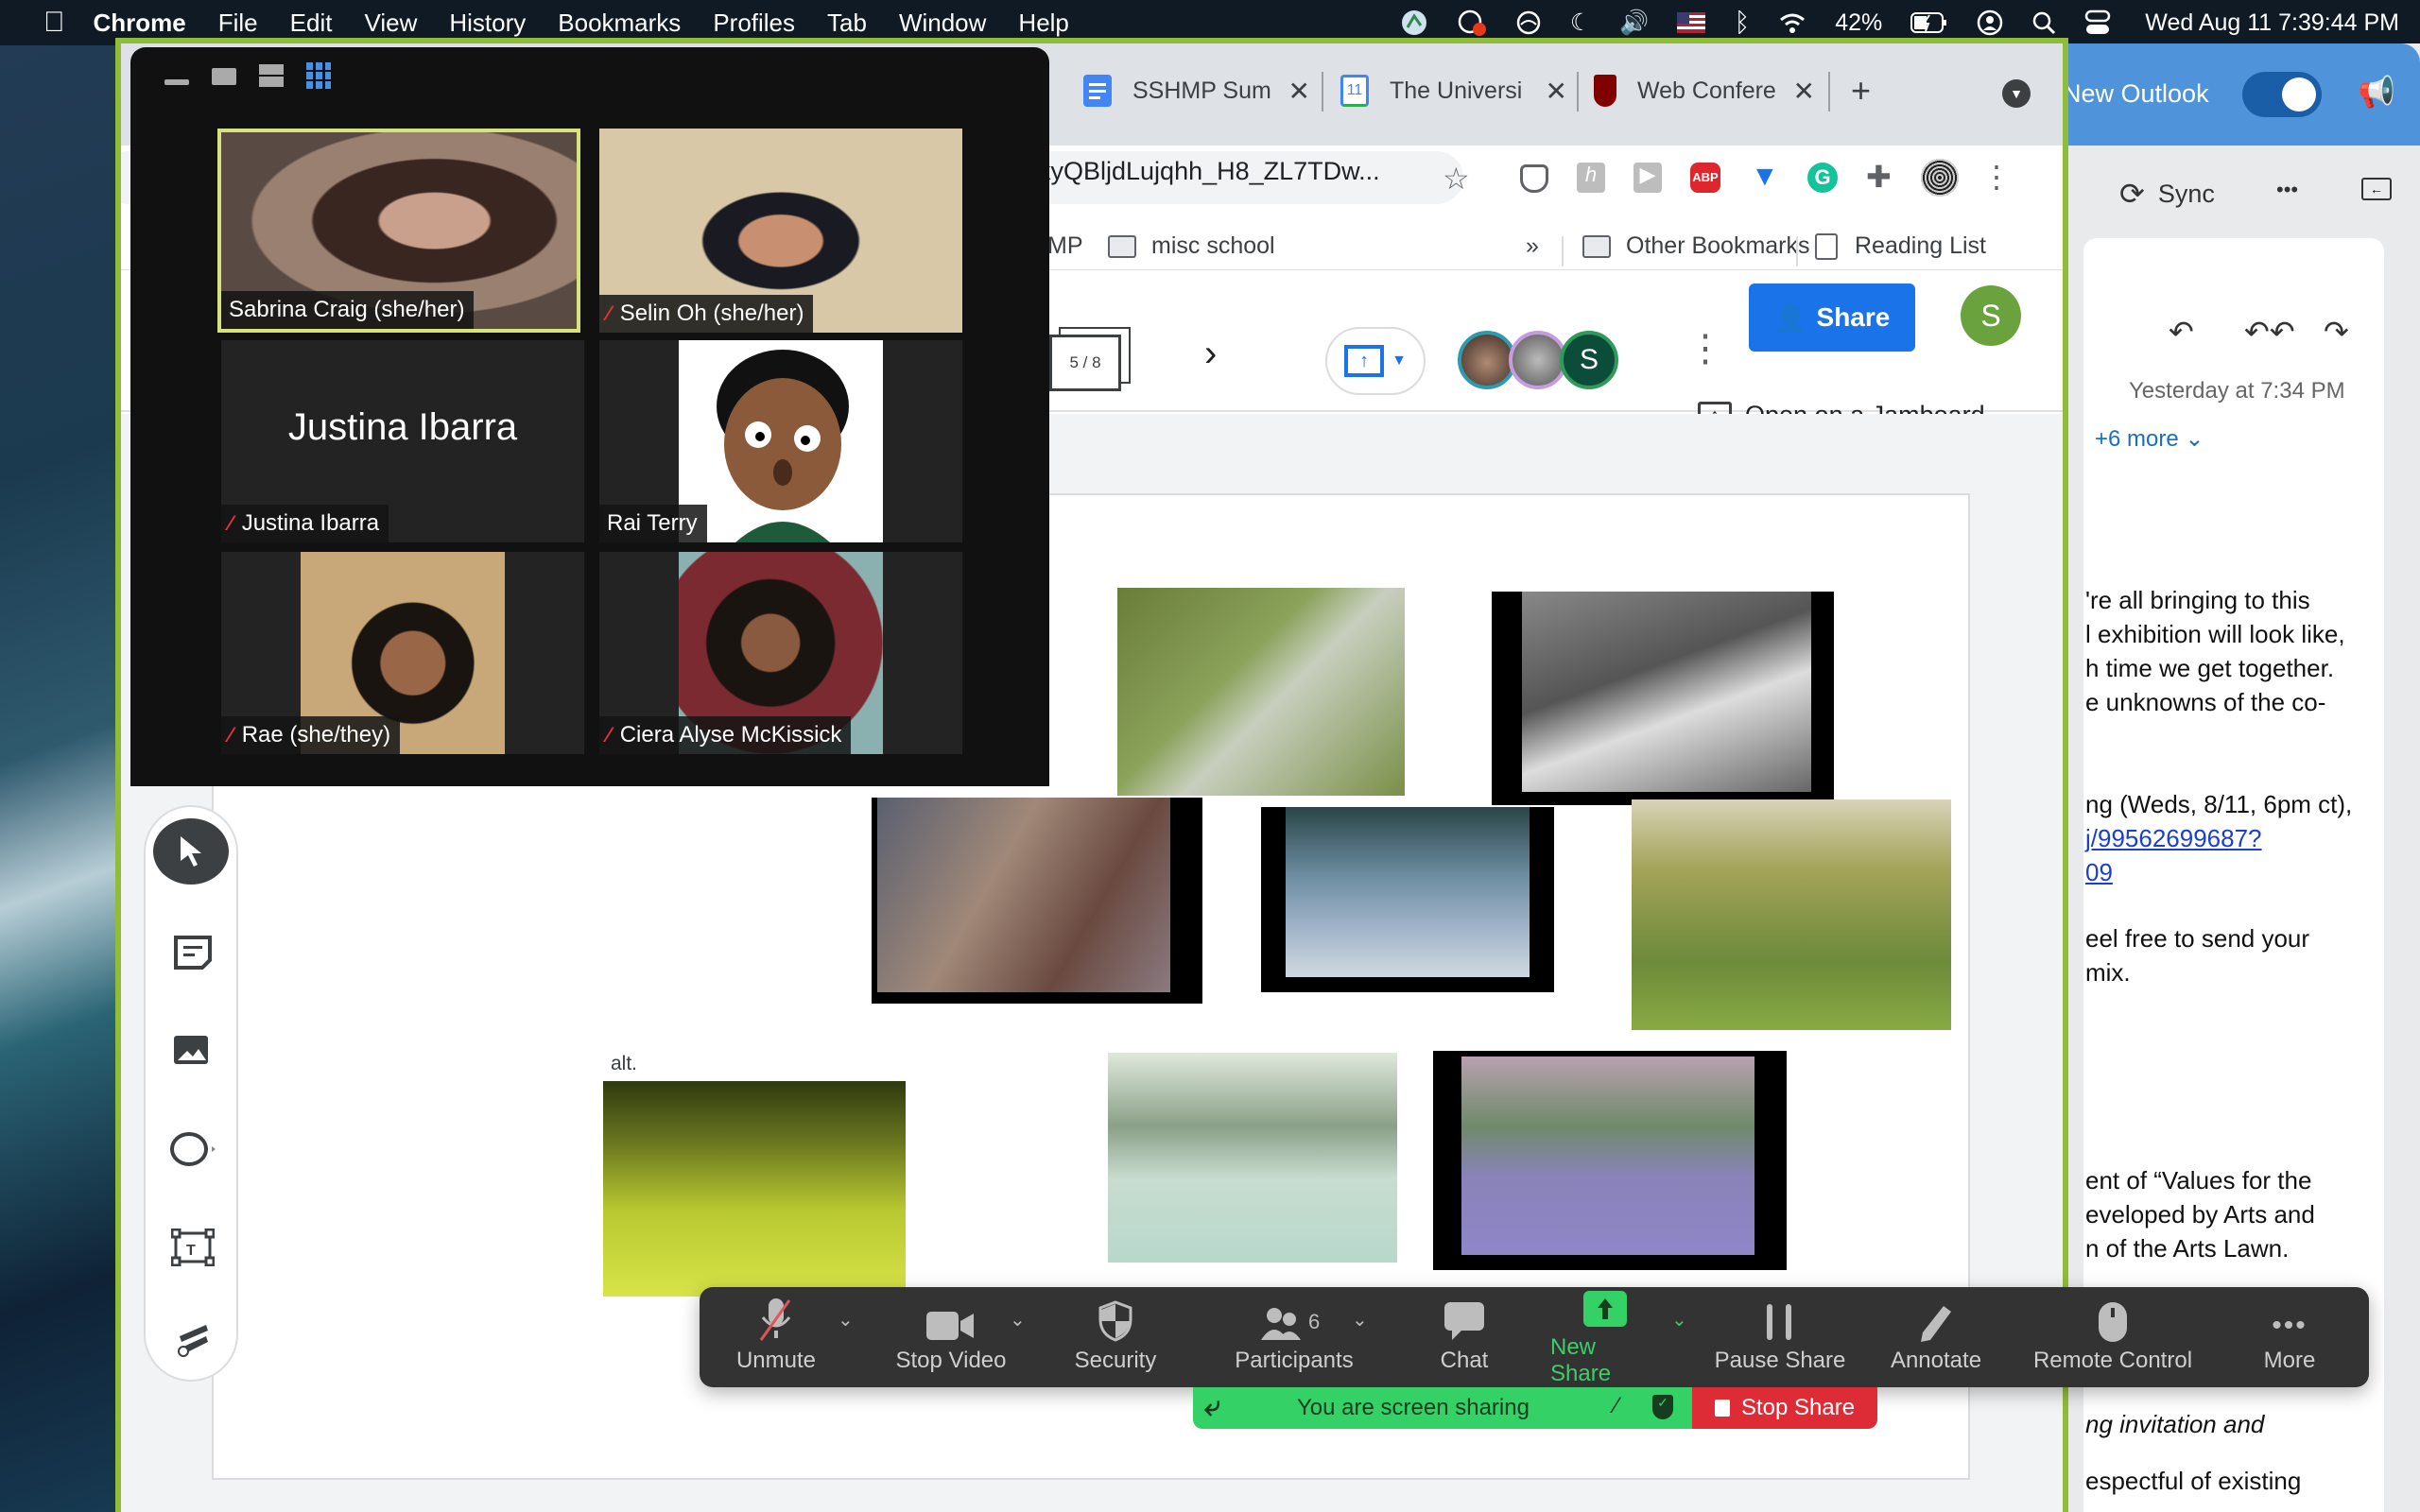 Image resolution: width=2420 pixels, height=1512 pixels. I want to click on vpn-globe-icon, so click(1414, 23).